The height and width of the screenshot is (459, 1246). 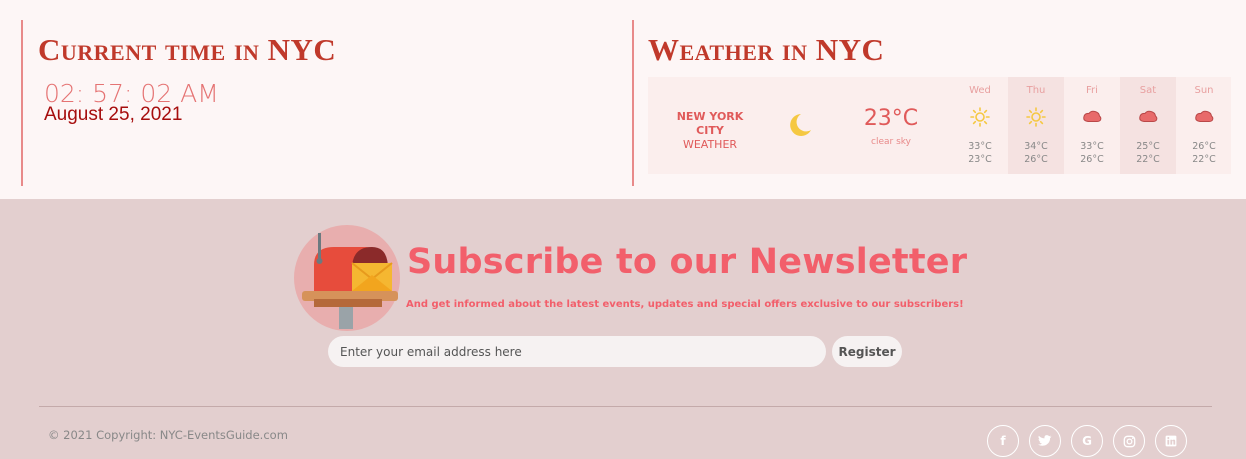 I want to click on register-button: Register, so click(x=867, y=351).